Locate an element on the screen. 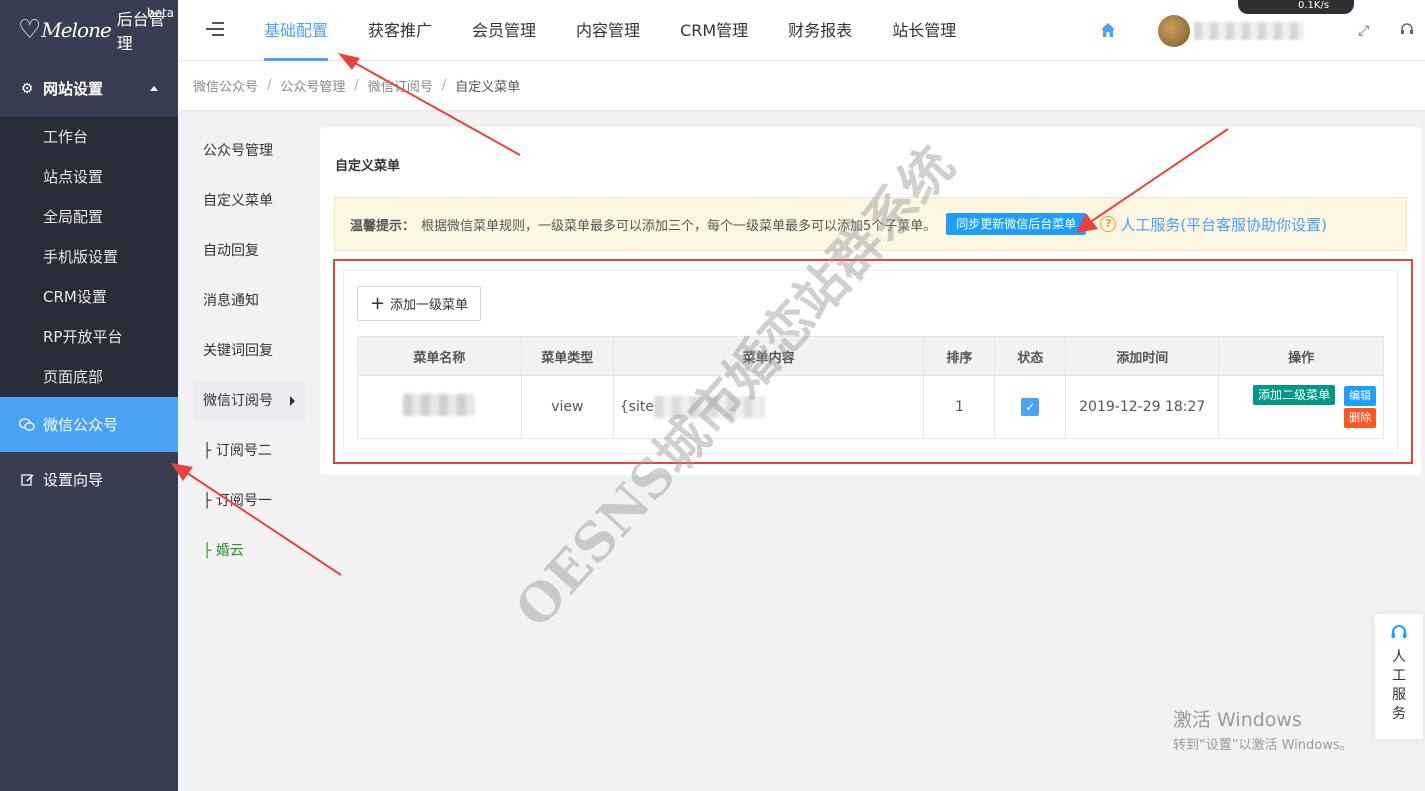 The height and width of the screenshot is (791, 1425). edit-icon is located at coordinates (27, 479).